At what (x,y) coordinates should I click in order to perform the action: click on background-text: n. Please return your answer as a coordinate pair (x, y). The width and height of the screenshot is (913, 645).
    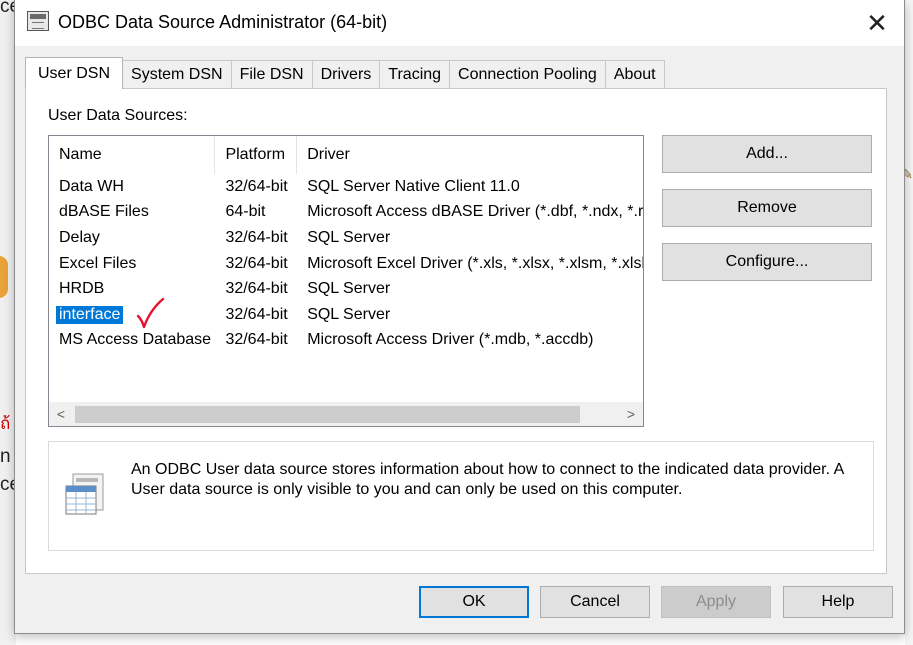
    Looking at the image, I should click on (5, 456).